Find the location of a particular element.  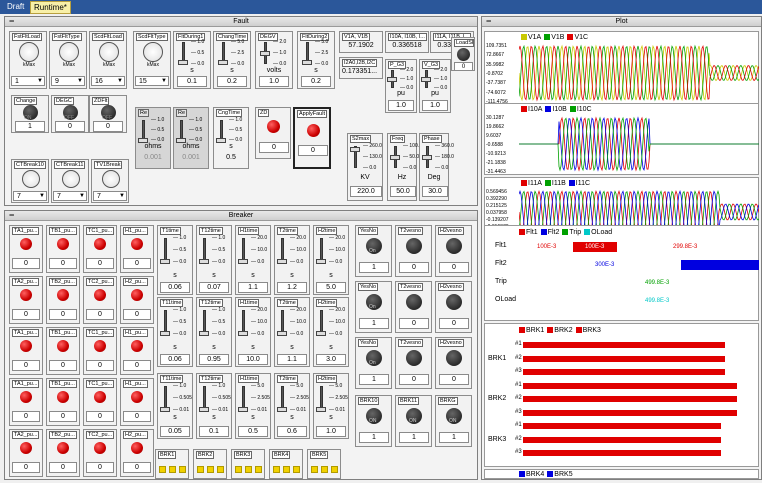

plot-legend: BRK1 BRK2 BRK3 is located at coordinates (561, 330).